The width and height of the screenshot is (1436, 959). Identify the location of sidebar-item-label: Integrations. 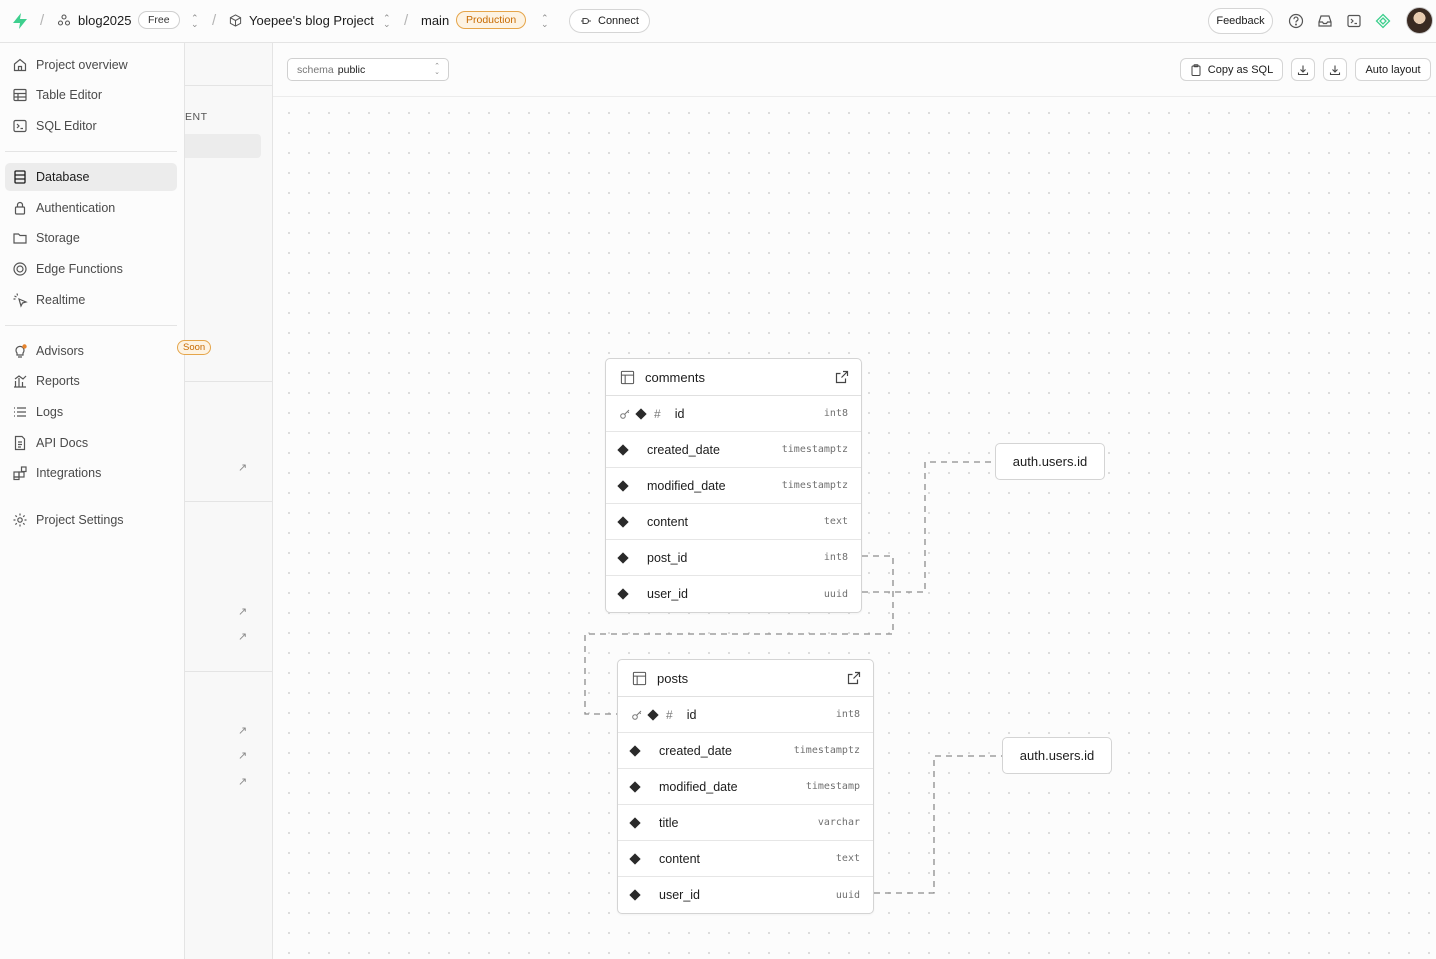
(69, 473).